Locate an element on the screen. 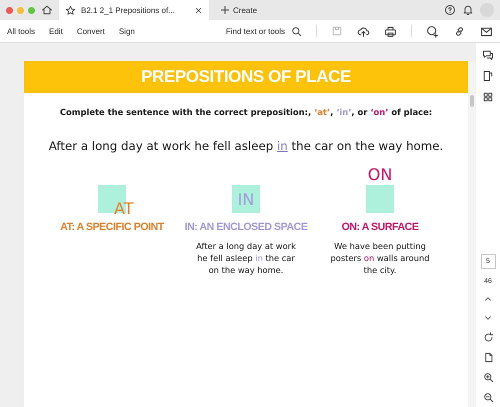  word-label: ON is located at coordinates (380, 174).